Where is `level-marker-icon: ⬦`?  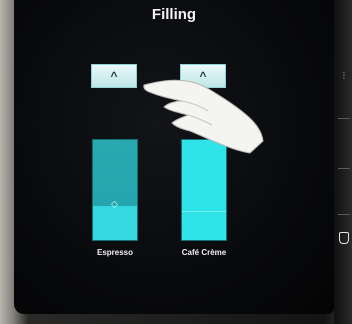
level-marker-icon: ⬦ is located at coordinates (114, 204).